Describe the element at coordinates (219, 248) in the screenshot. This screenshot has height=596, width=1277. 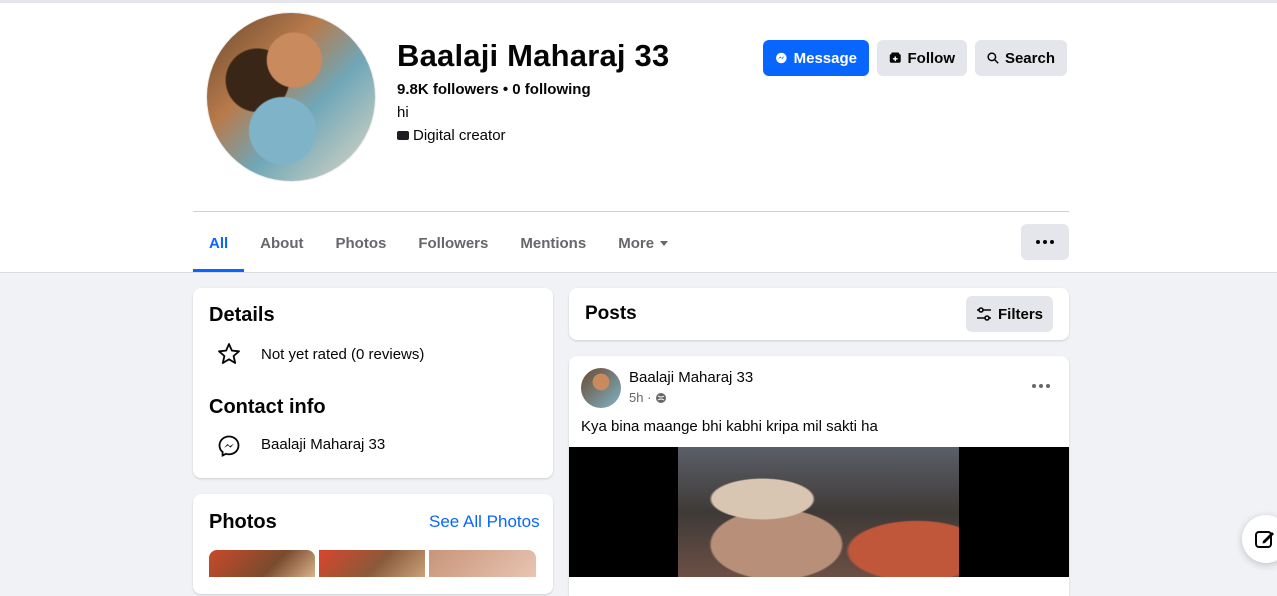
I see `tab-all: All` at that location.